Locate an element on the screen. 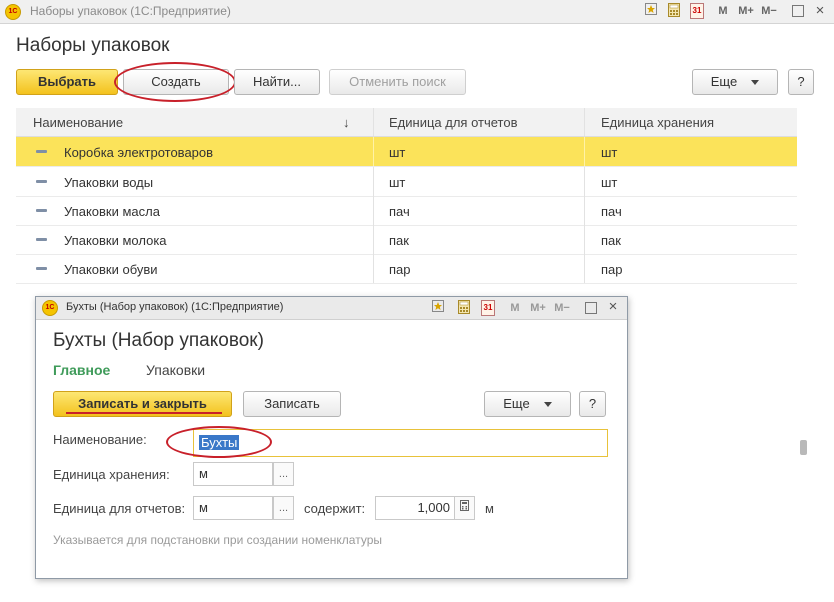 This screenshot has width=834, height=602. storage-unit-label: Единица хранения: is located at coordinates (111, 474).